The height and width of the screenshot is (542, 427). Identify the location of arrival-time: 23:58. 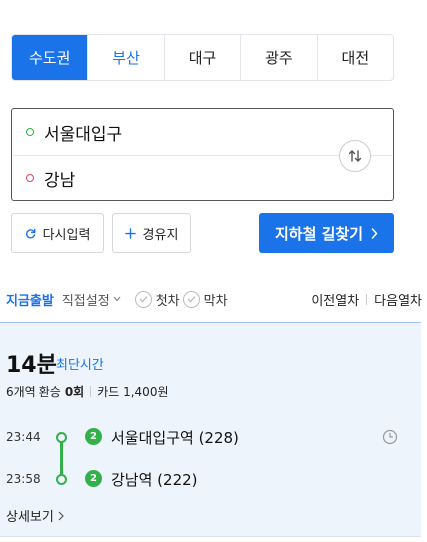
(23, 479).